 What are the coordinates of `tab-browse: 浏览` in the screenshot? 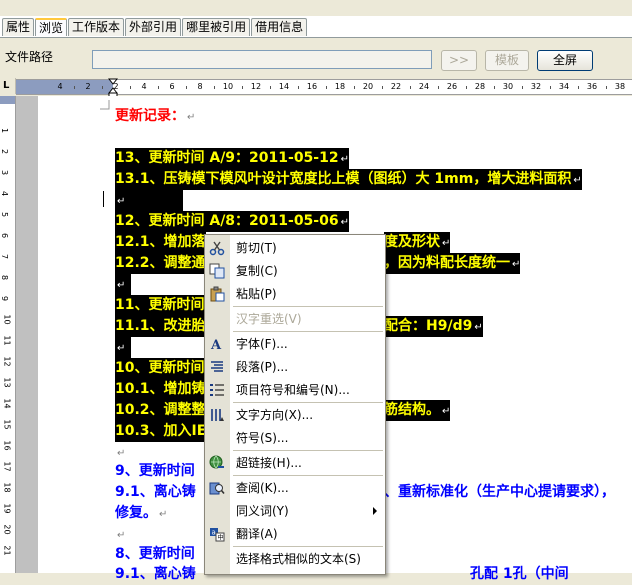 It's located at (51, 27).